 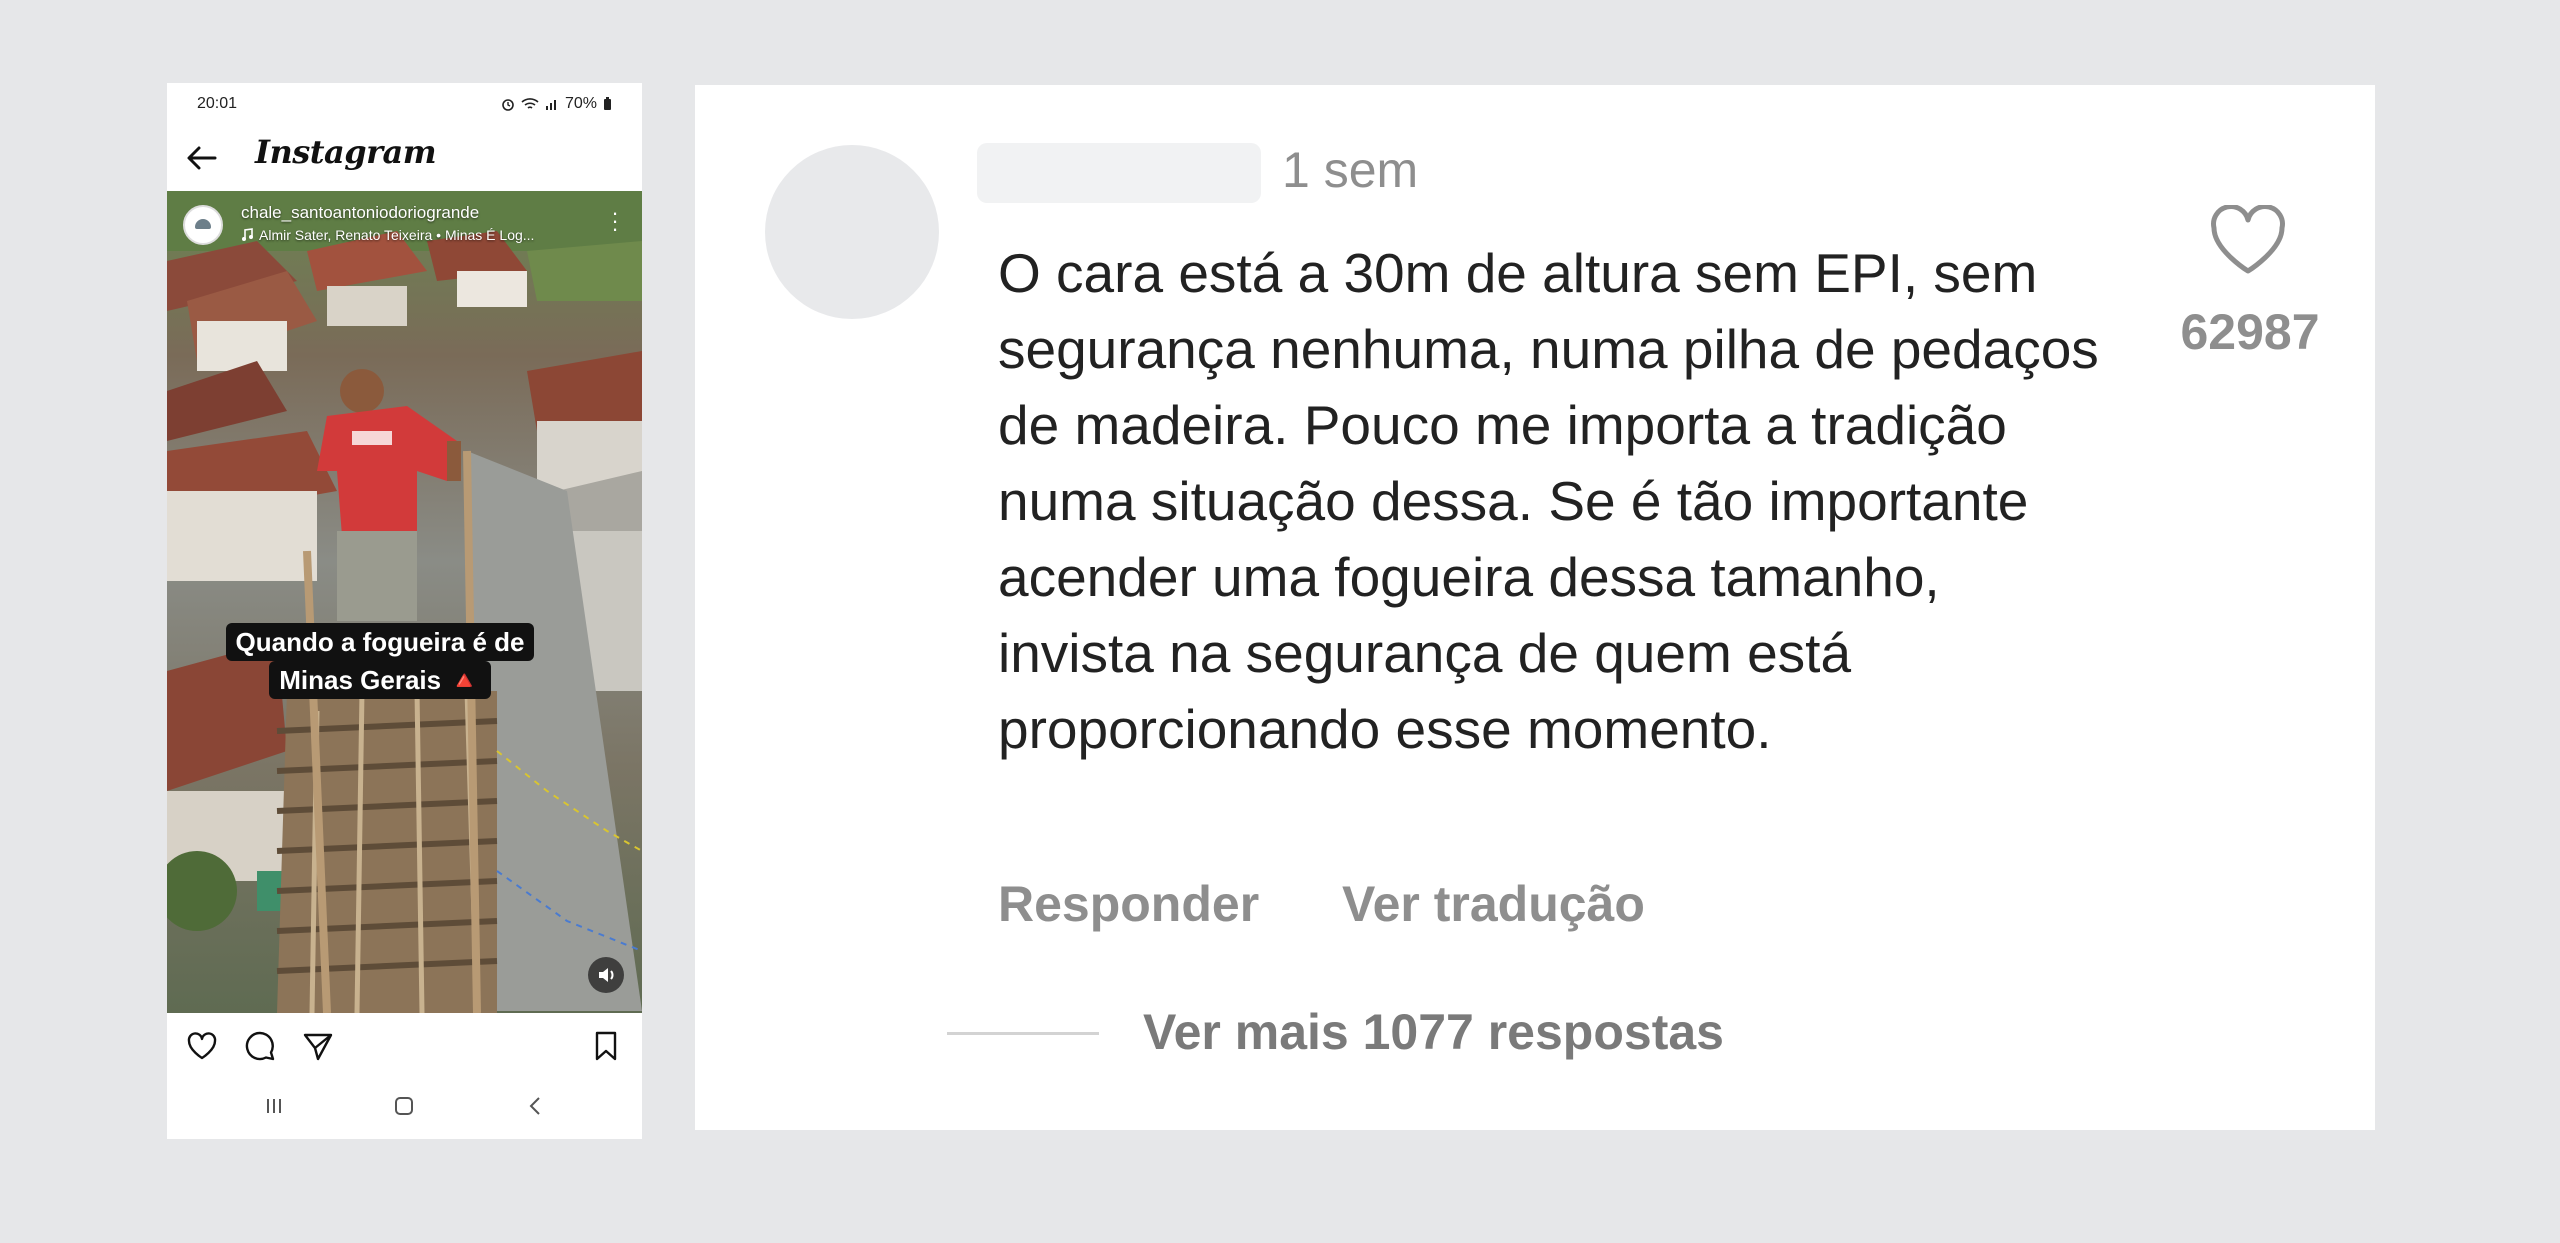 I want to click on comment-time: 1 sem, so click(x=1350, y=170).